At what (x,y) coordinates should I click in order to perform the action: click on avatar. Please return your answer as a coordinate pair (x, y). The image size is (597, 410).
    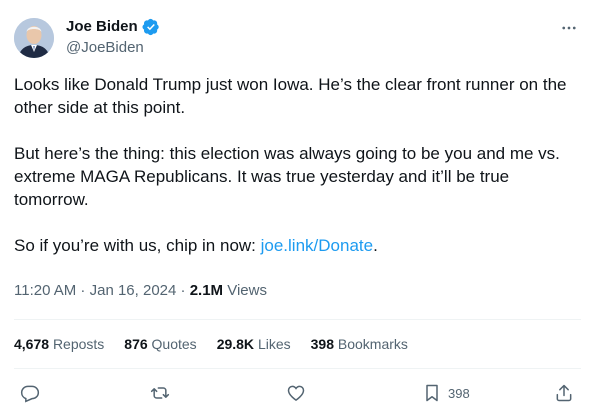
    Looking at the image, I should click on (34, 38).